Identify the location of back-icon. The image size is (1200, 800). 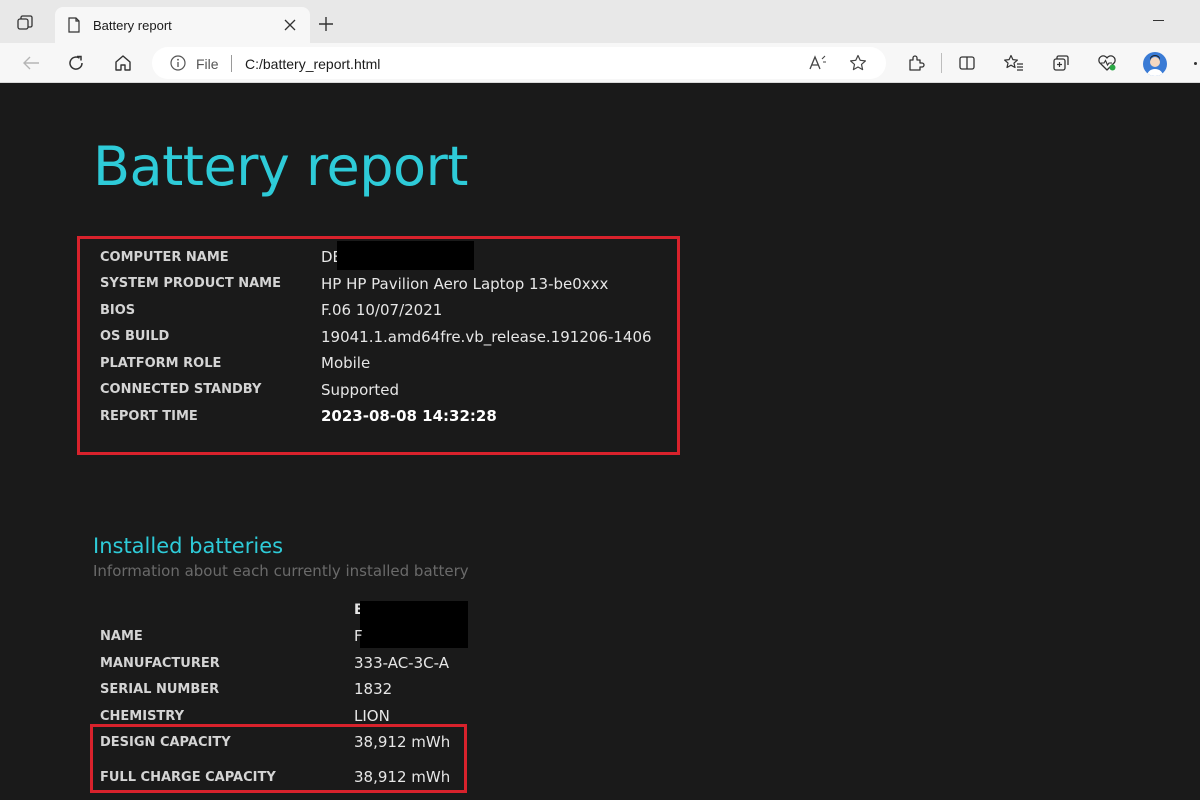
(31, 63).